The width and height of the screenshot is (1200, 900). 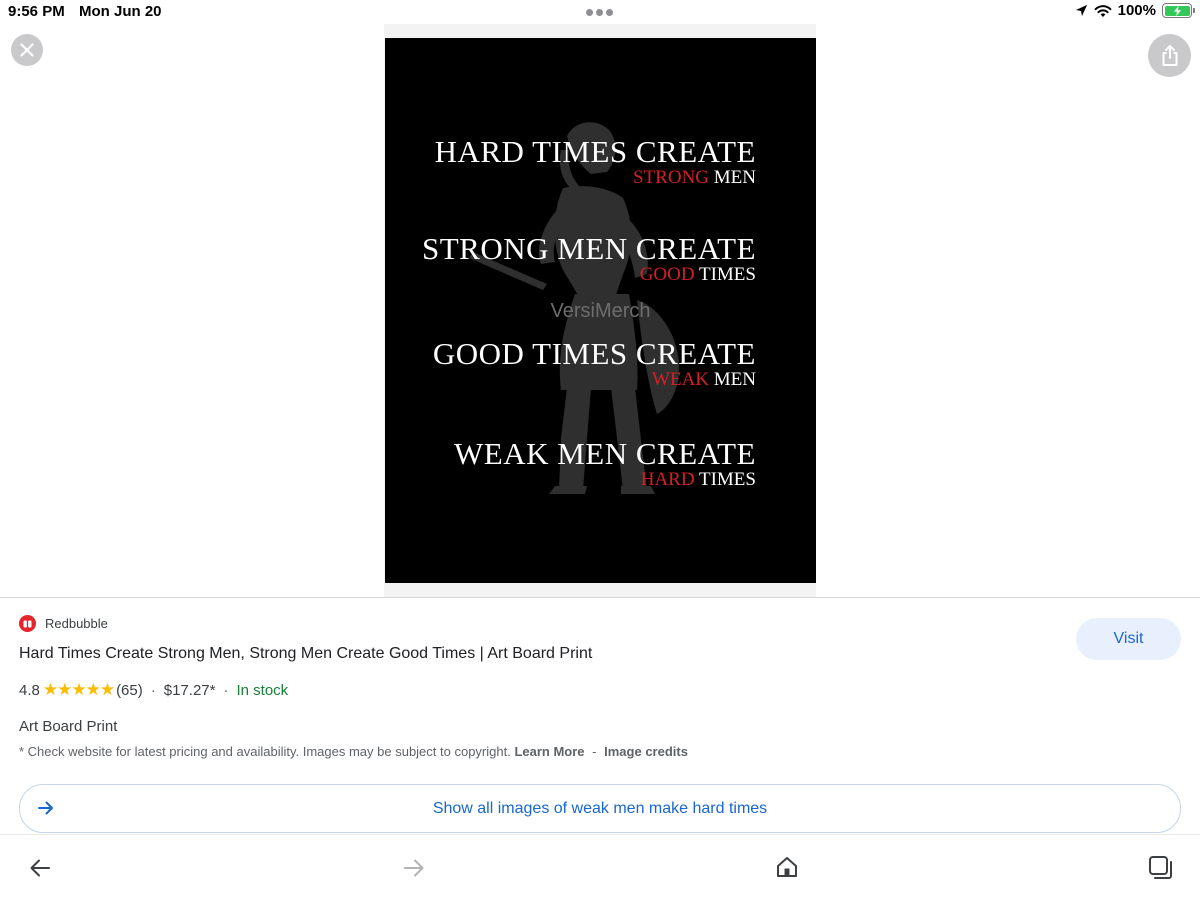 I want to click on status-indicators: 100%, so click(x=1135, y=10).